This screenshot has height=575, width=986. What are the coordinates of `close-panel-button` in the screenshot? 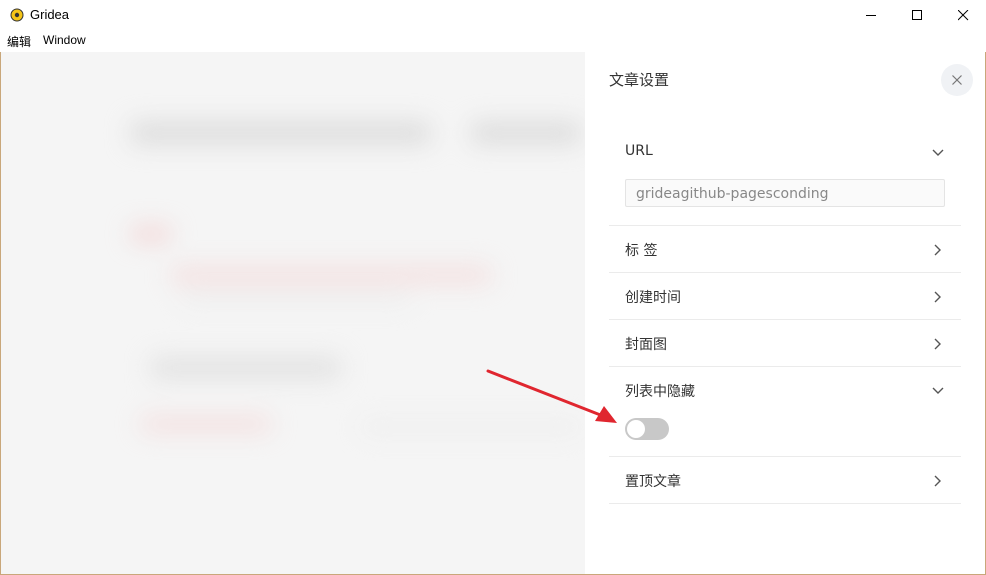 It's located at (957, 80).